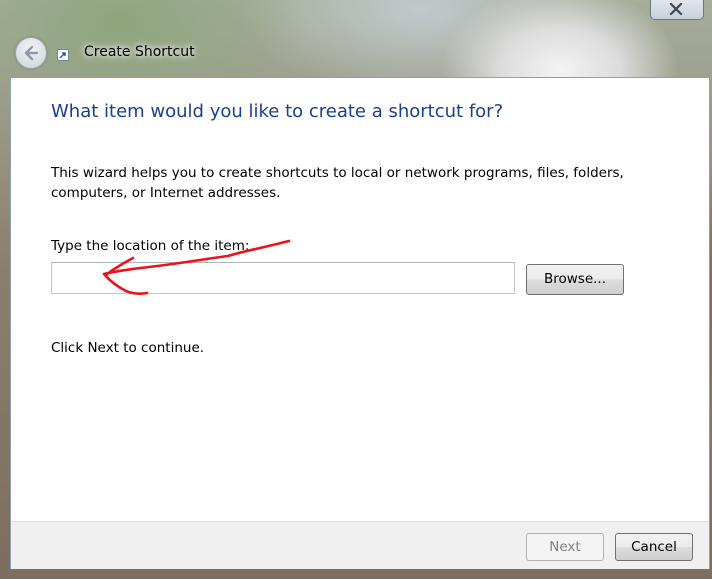  Describe the element at coordinates (63, 55) in the screenshot. I see `shortcut-icon` at that location.